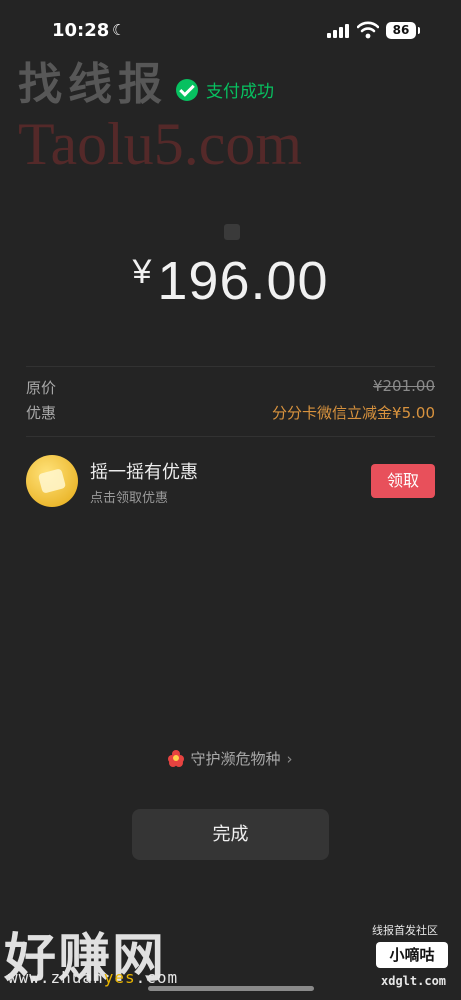 Image resolution: width=461 pixels, height=1000 pixels. Describe the element at coordinates (52, 481) in the screenshot. I see `coupon-icon` at that location.